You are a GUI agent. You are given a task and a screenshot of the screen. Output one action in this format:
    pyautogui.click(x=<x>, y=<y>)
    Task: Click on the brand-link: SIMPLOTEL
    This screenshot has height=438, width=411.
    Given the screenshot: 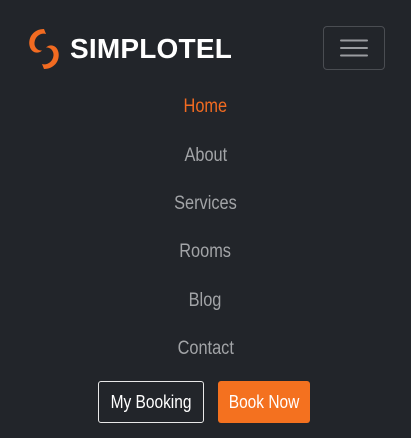 What is the action you would take?
    pyautogui.click(x=128, y=49)
    